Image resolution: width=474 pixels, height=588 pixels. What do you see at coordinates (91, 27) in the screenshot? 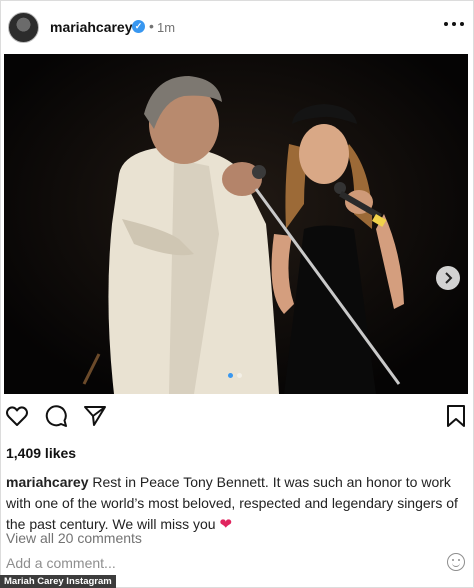
I see `username: mariahcarey` at bounding box center [91, 27].